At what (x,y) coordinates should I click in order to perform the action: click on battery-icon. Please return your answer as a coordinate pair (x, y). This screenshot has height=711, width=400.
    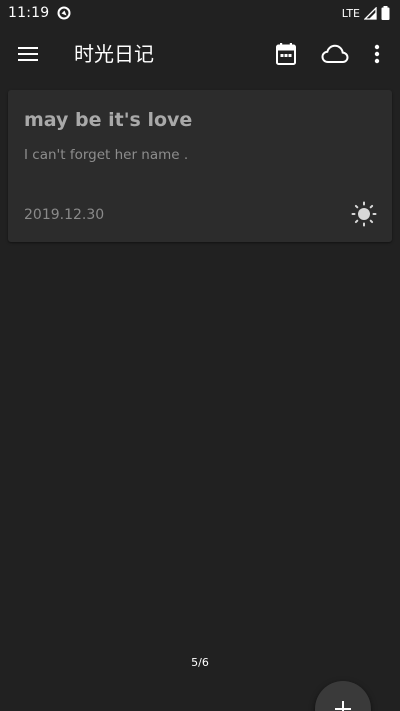
    Looking at the image, I should click on (385, 13).